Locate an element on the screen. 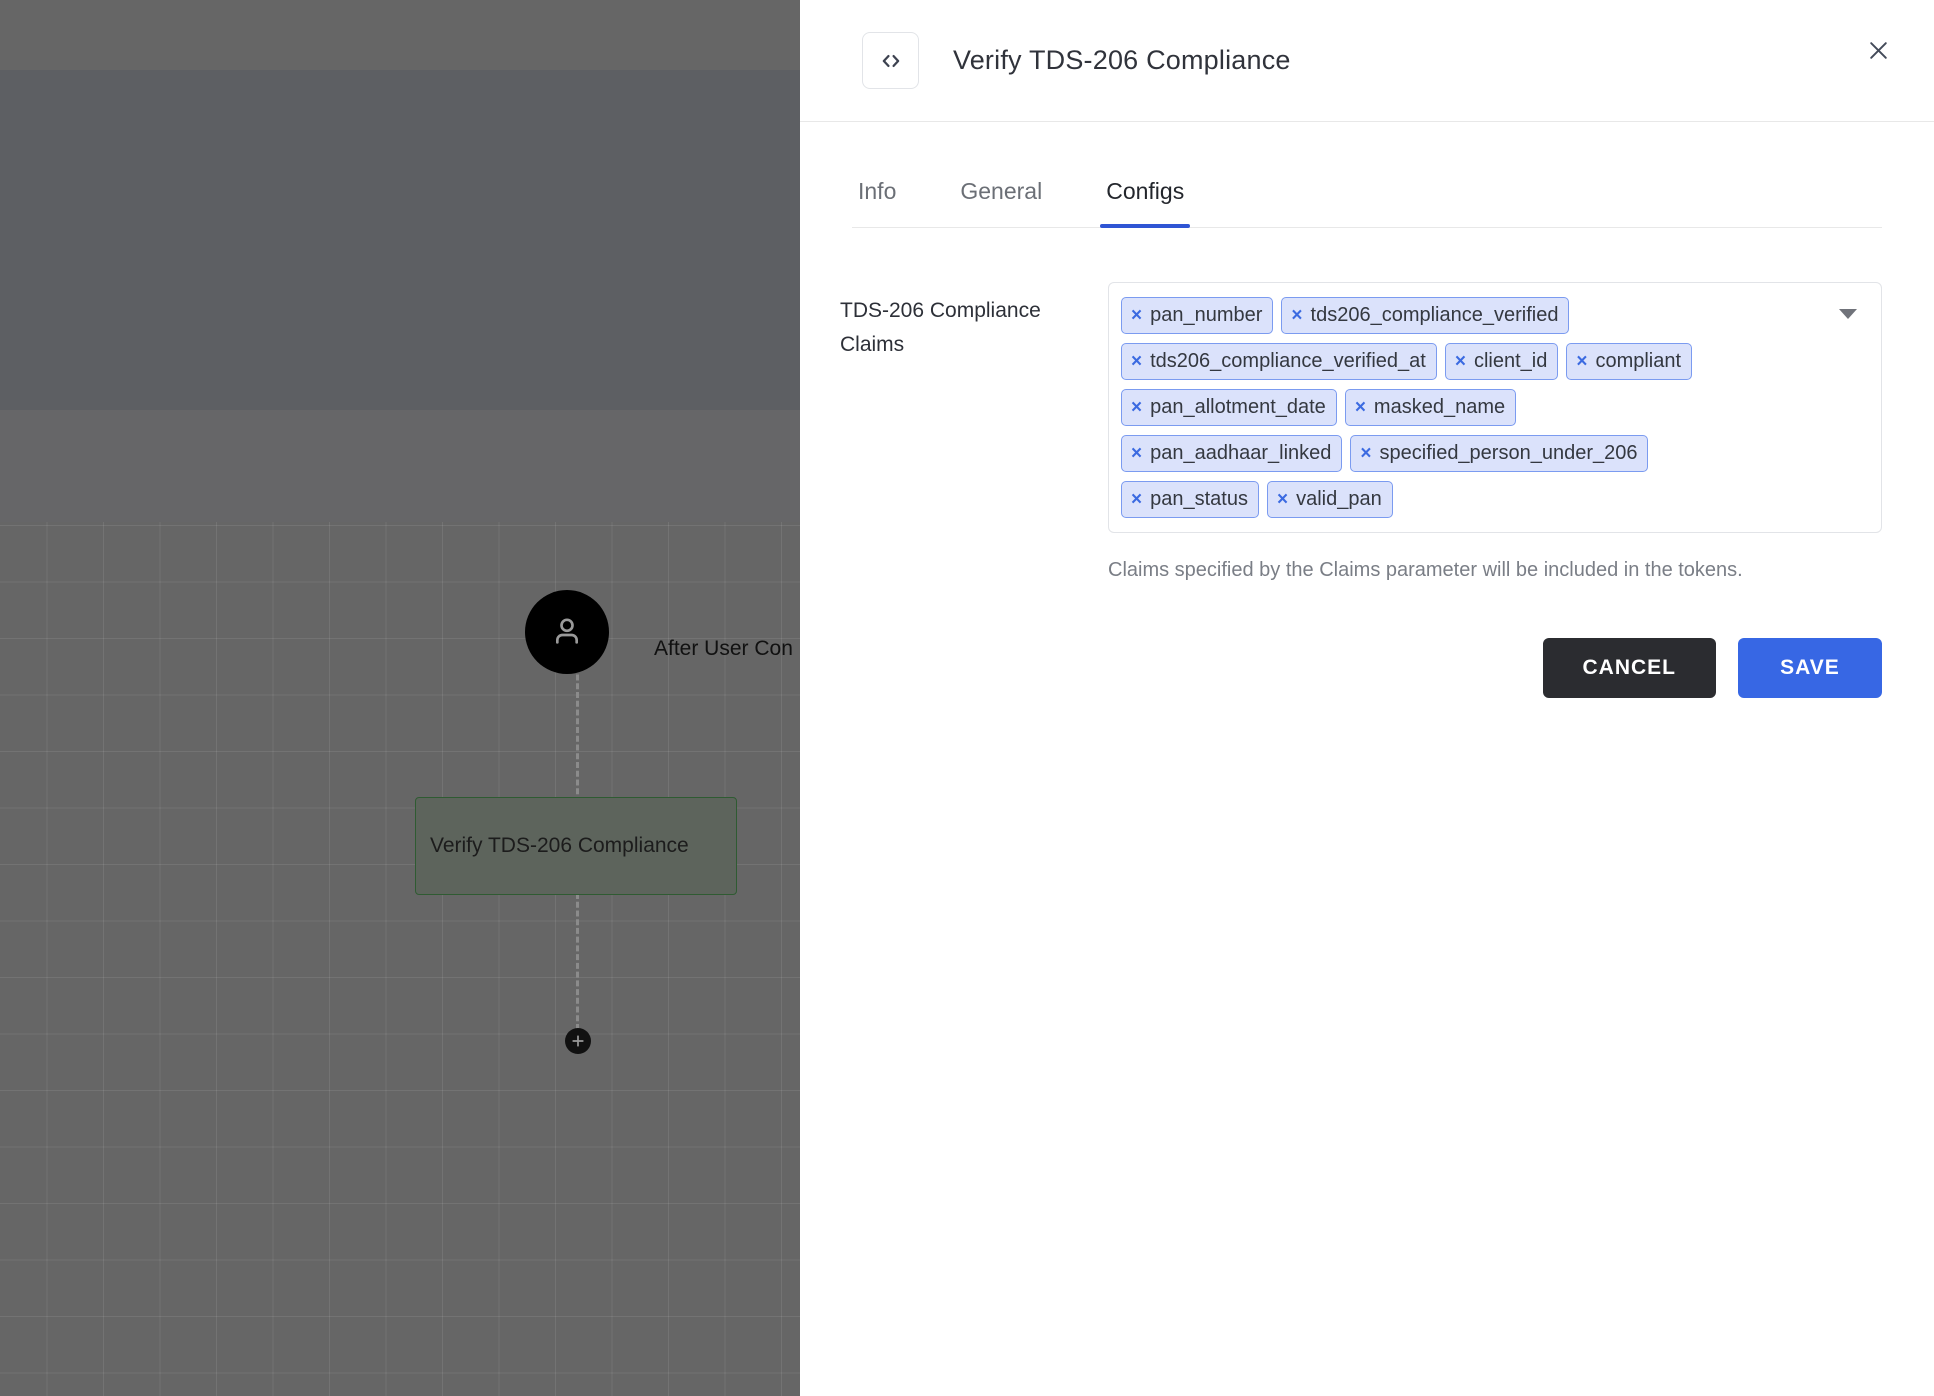  save-button: SAVE is located at coordinates (1810, 668).